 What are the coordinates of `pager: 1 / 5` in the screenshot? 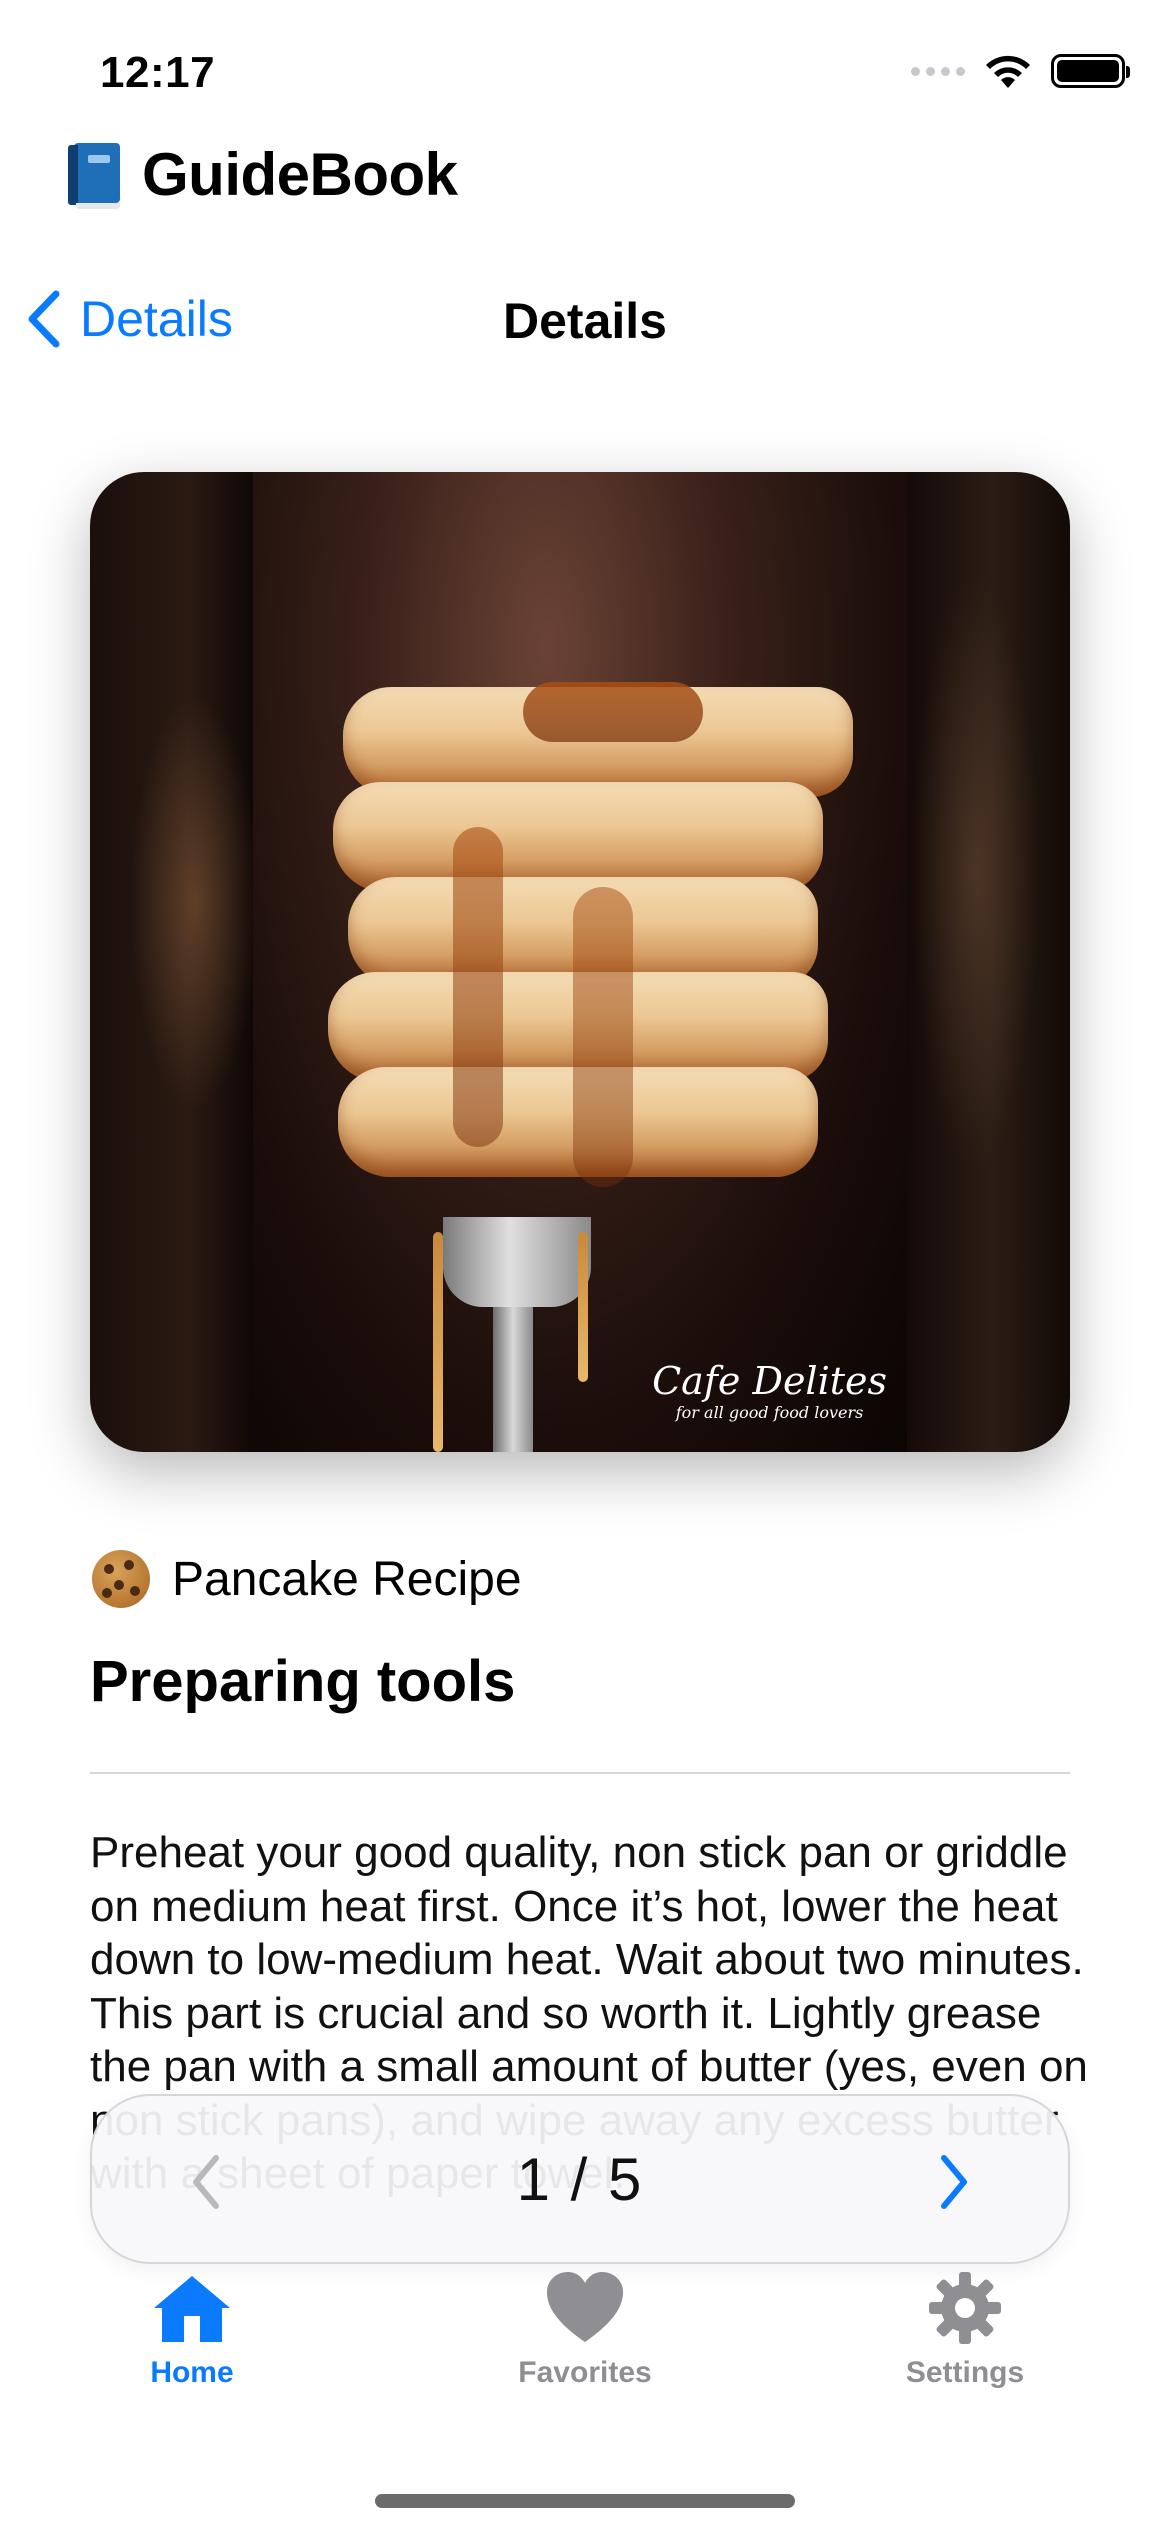 It's located at (580, 2179).